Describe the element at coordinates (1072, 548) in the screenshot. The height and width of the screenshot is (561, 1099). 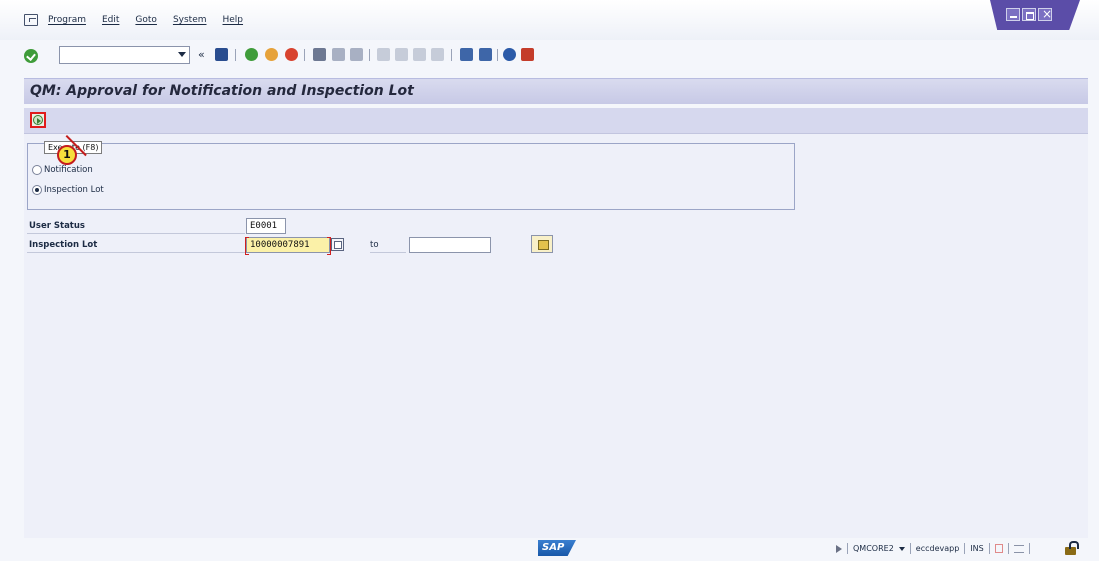
I see `lock-icon` at that location.